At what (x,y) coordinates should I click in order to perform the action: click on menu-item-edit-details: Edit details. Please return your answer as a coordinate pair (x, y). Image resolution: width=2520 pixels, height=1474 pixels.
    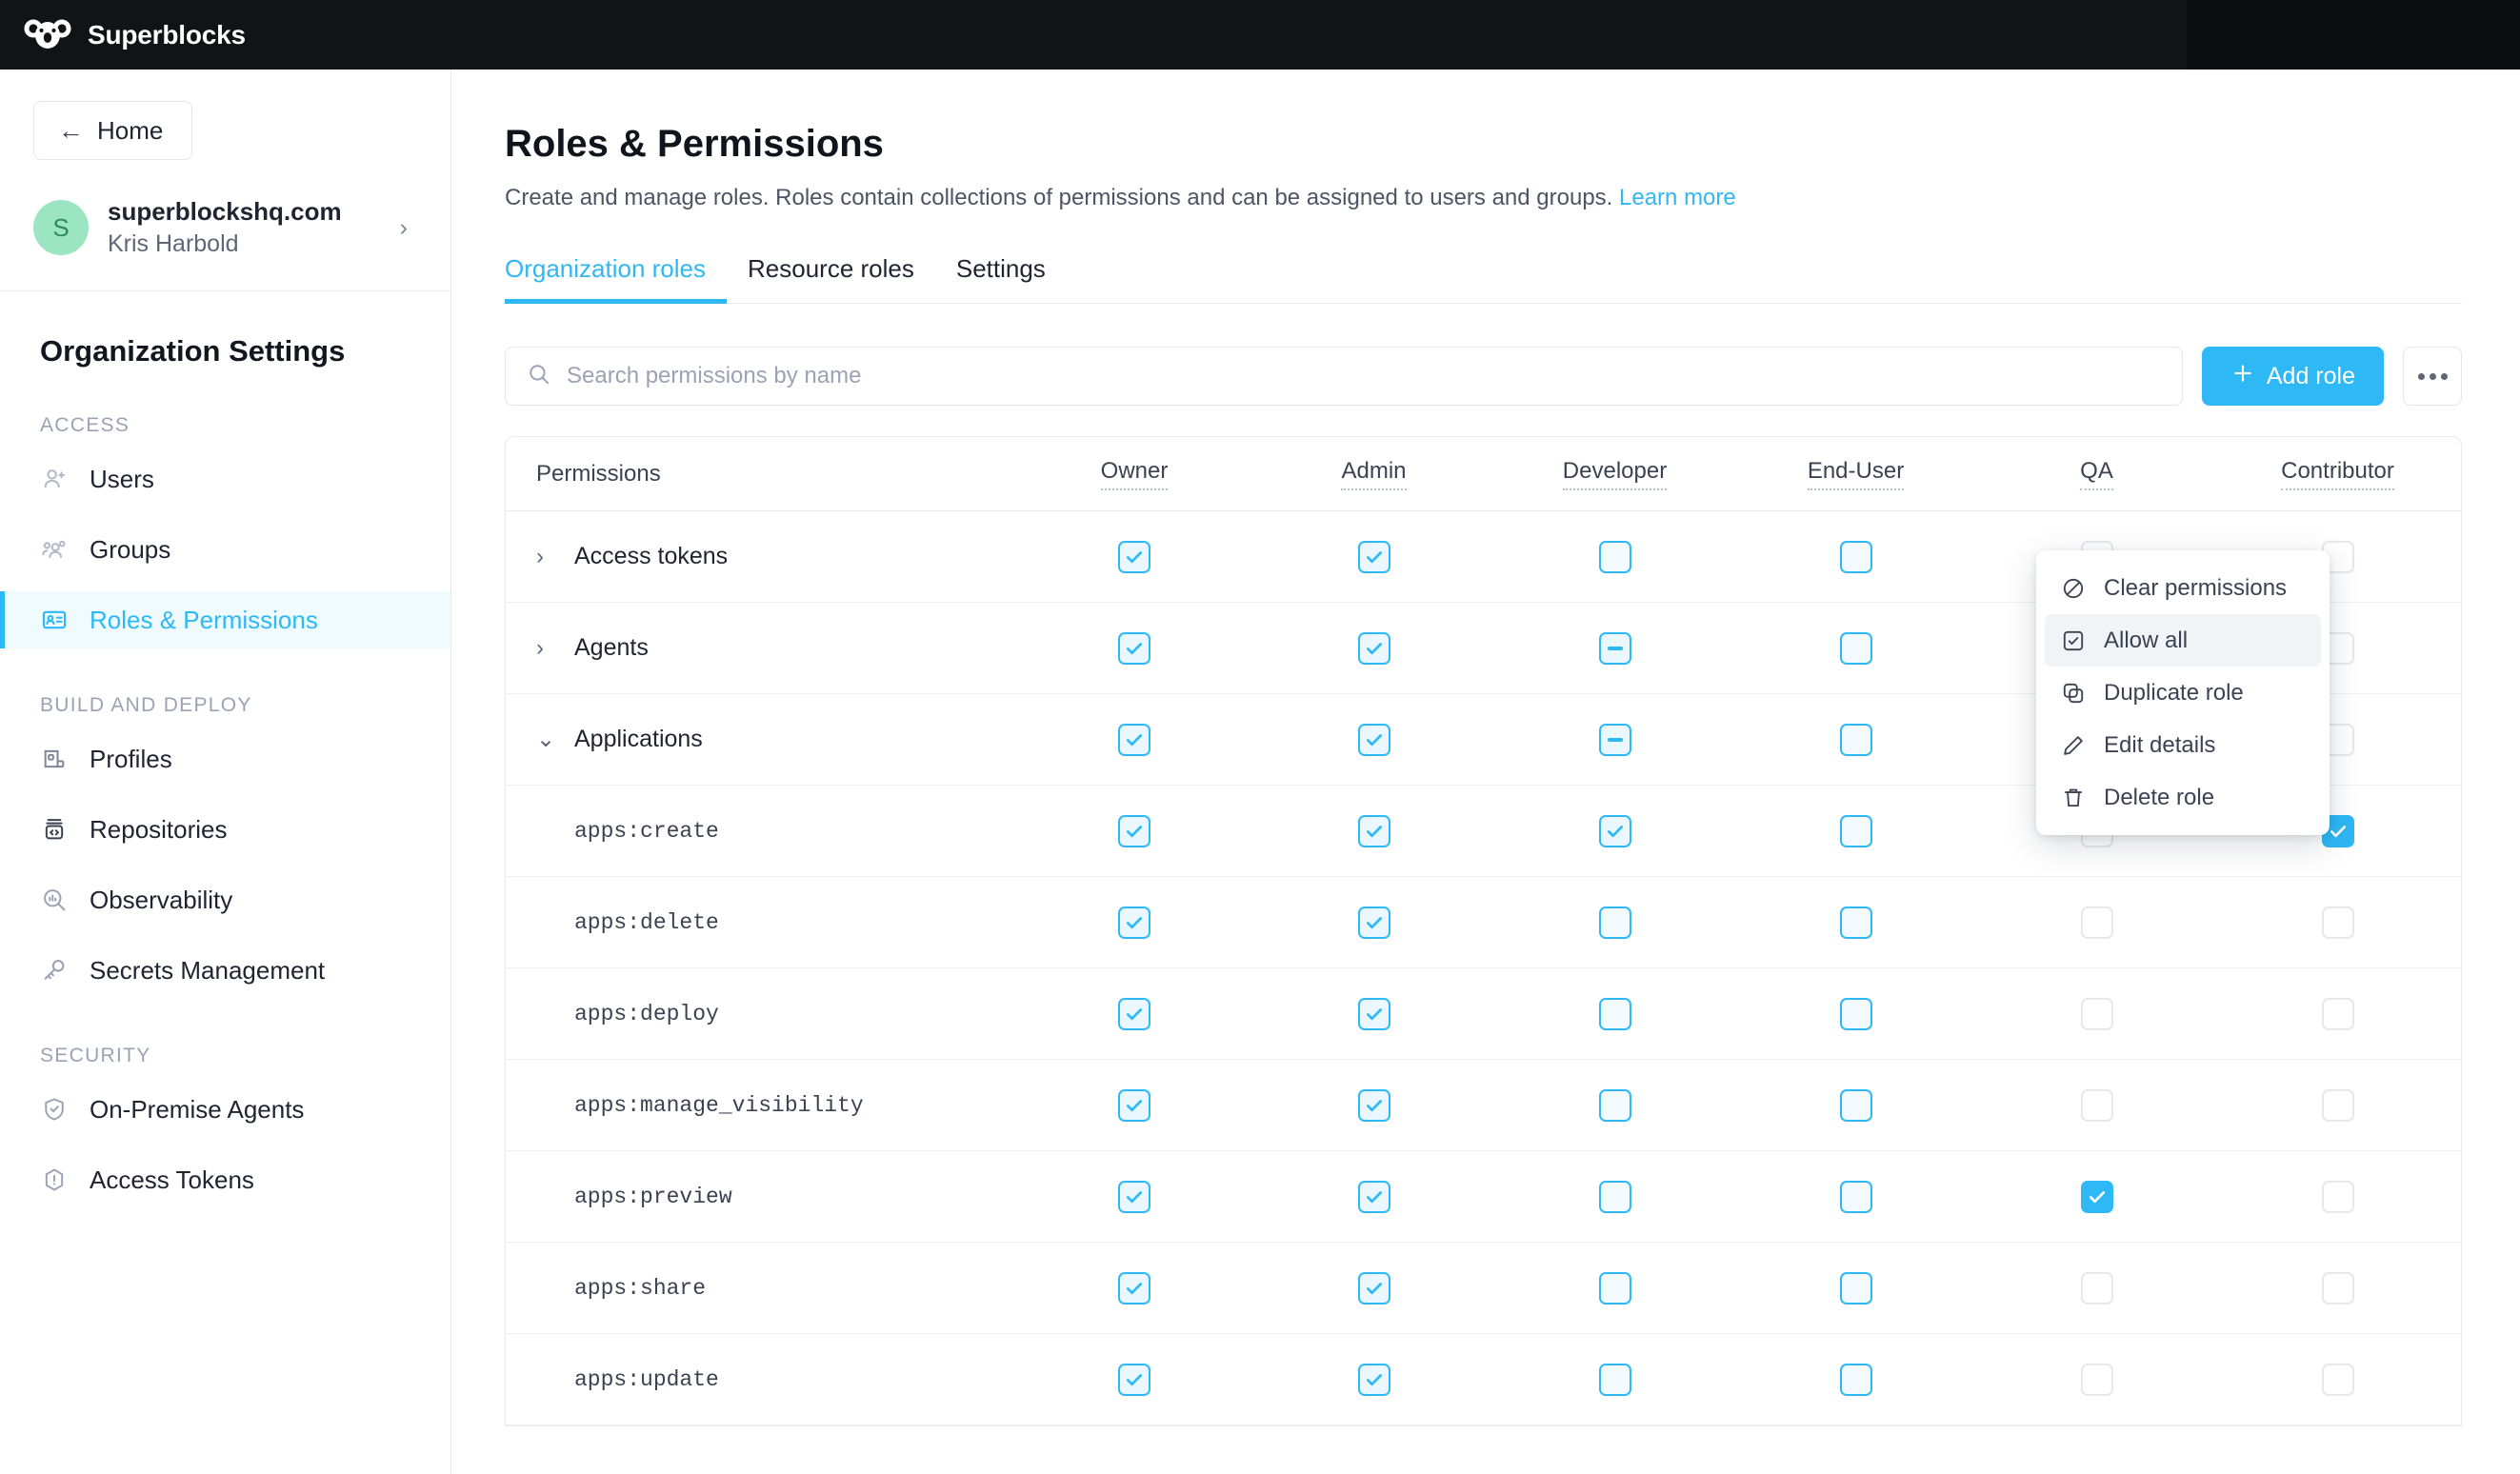
    Looking at the image, I should click on (2183, 745).